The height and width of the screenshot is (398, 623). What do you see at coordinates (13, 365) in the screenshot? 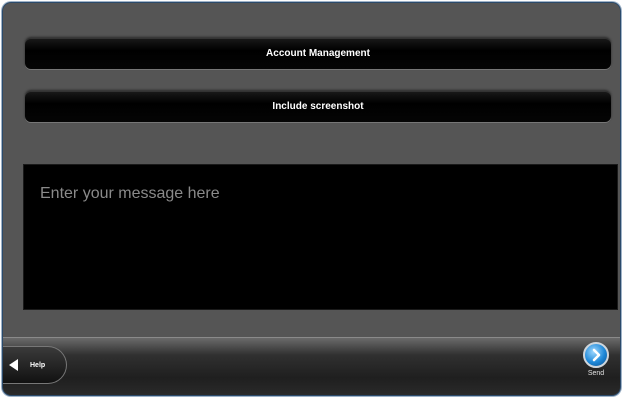
I see `back-arrow-icon` at bounding box center [13, 365].